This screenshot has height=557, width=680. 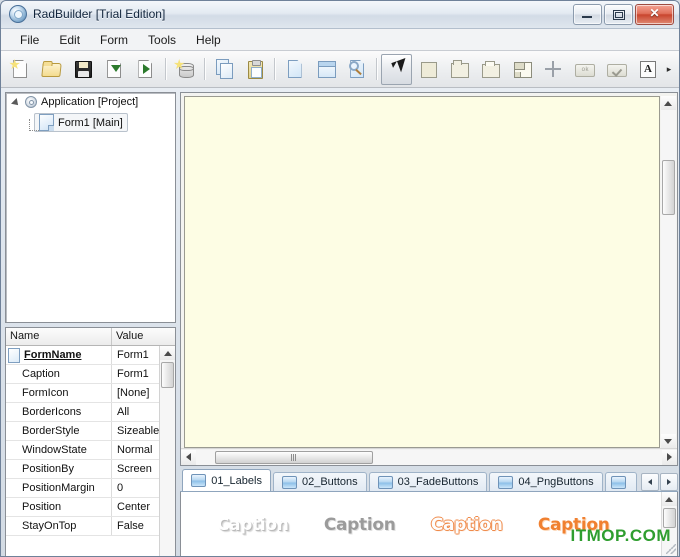 What do you see at coordinates (81, 122) in the screenshot?
I see `tree-node-selected: Form1 [Main]` at bounding box center [81, 122].